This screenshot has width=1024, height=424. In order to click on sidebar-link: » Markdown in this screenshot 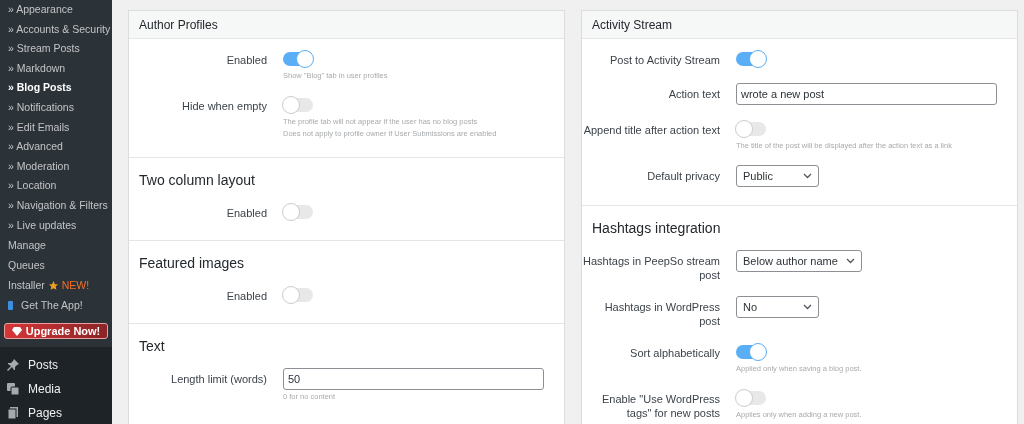, I will do `click(60, 68)`.